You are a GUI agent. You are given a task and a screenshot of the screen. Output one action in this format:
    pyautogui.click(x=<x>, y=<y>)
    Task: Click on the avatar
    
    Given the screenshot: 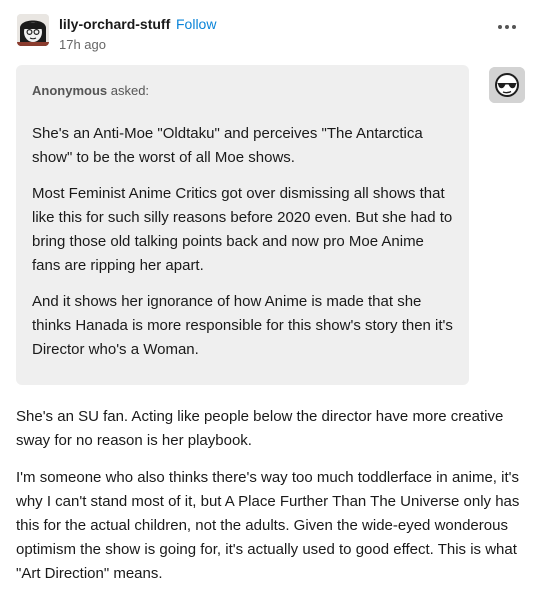 What is the action you would take?
    pyautogui.click(x=33, y=30)
    